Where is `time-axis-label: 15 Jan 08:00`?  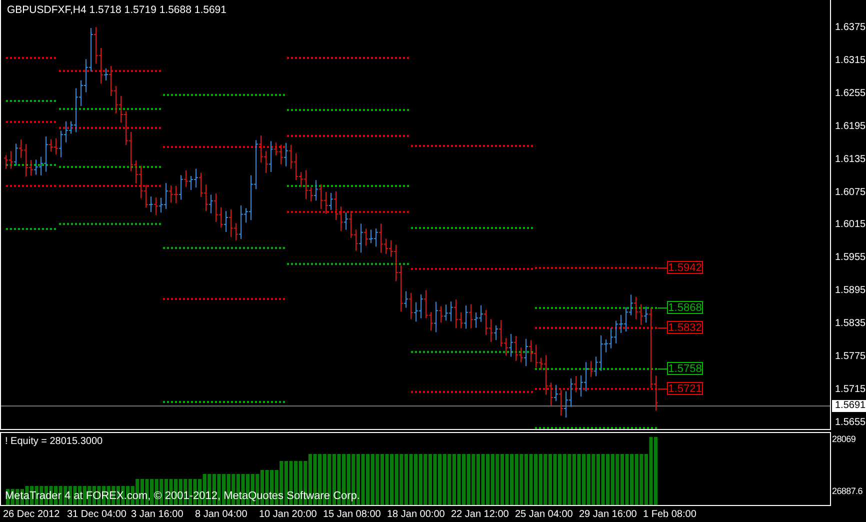
time-axis-label: 15 Jan 08:00 is located at coordinates (352, 514).